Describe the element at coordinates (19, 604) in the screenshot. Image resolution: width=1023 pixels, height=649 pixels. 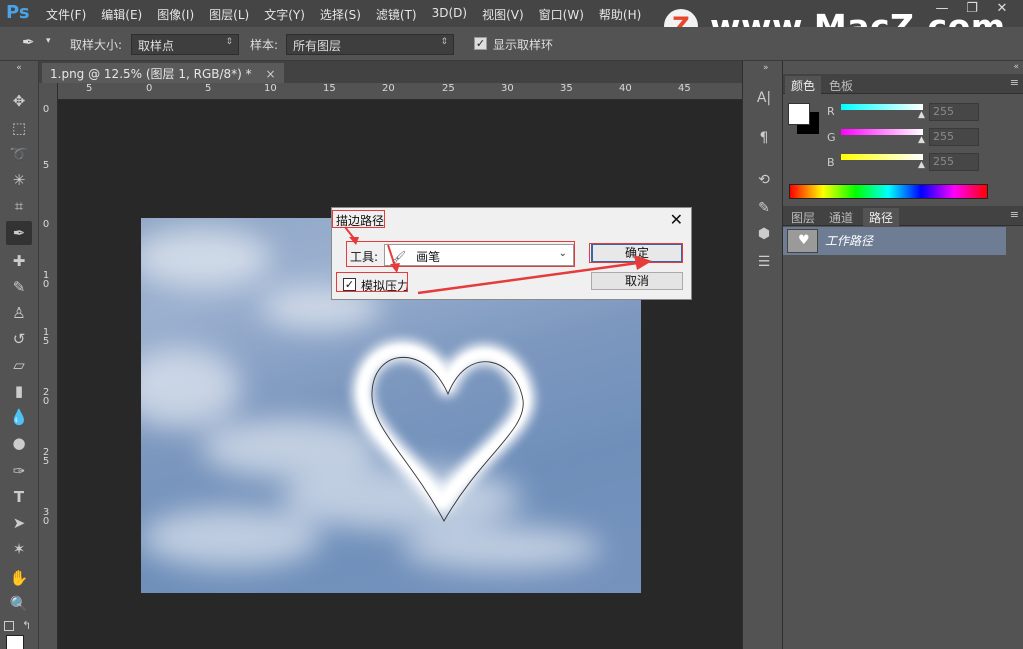
I see `zoom-tool-icon: 🔍` at that location.